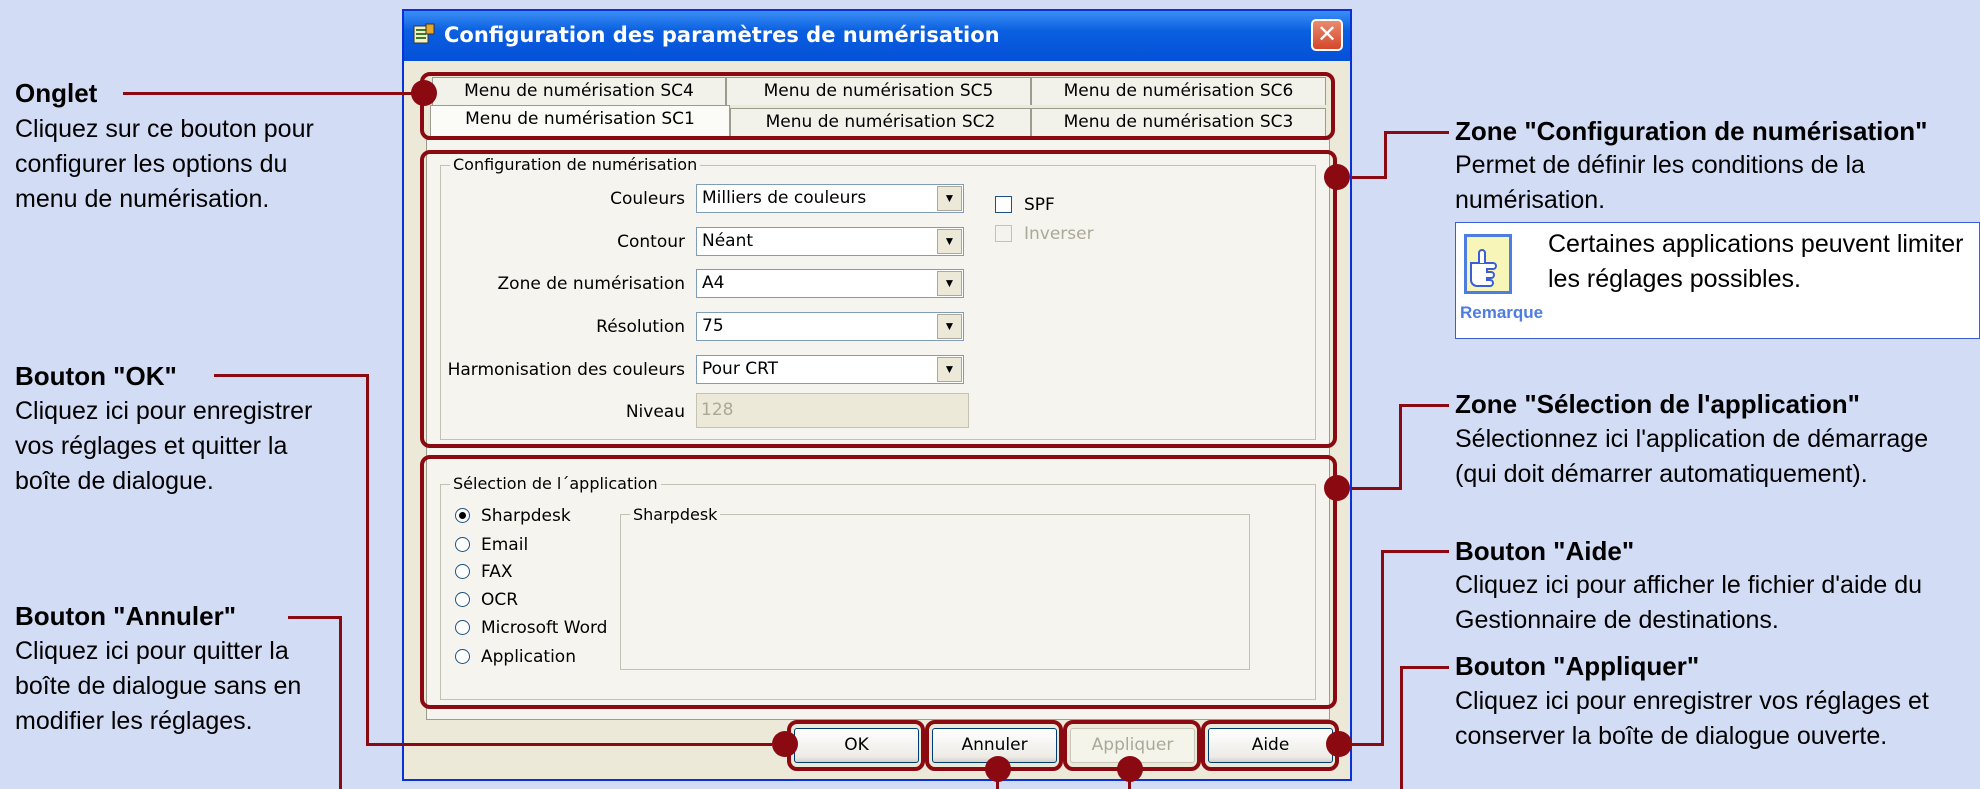  What do you see at coordinates (1337, 488) in the screenshot?
I see `app-zone-dot` at bounding box center [1337, 488].